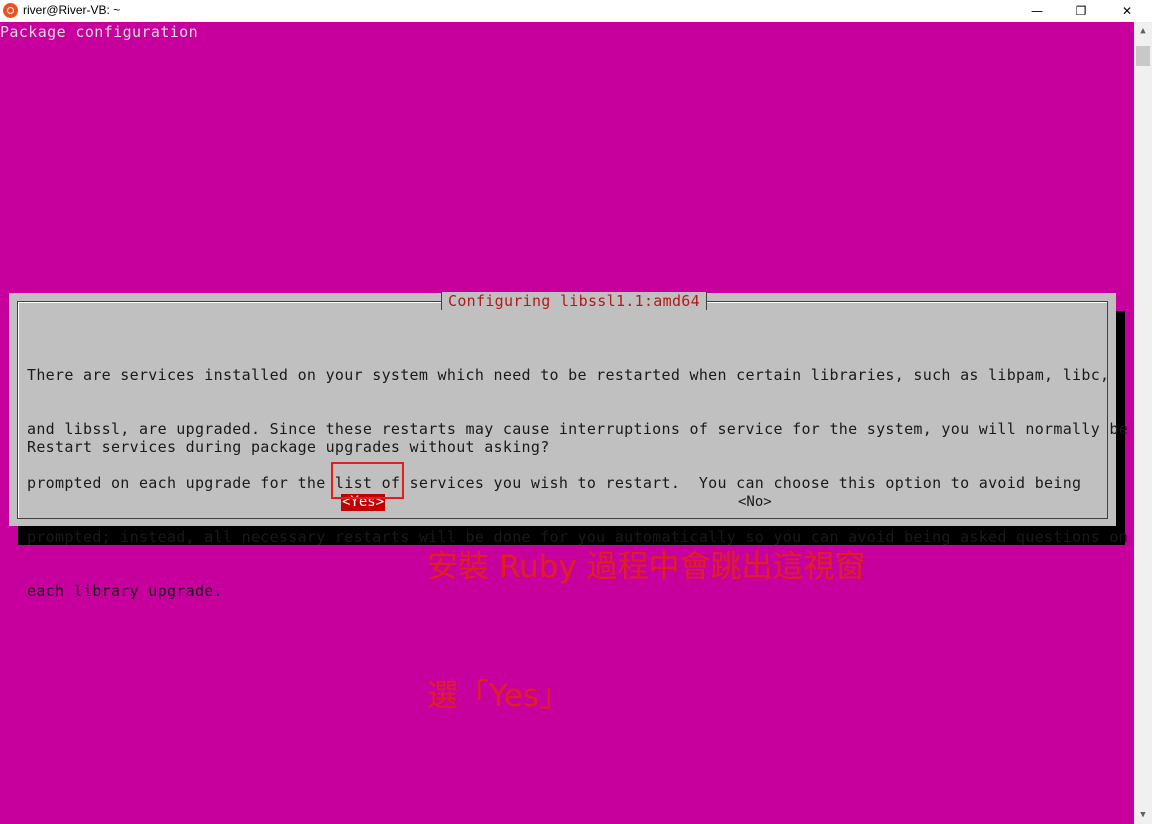  What do you see at coordinates (646, 567) in the screenshot?
I see `annotation-line: 安裝 Ruby 過程中會跳出這視窗` at bounding box center [646, 567].